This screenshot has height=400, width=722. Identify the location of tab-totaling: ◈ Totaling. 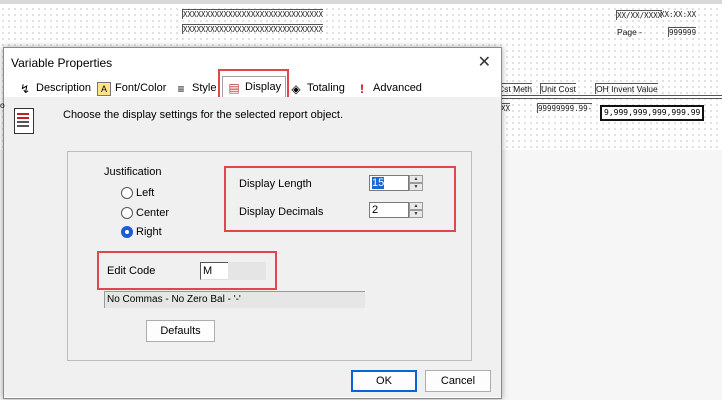
(317, 88).